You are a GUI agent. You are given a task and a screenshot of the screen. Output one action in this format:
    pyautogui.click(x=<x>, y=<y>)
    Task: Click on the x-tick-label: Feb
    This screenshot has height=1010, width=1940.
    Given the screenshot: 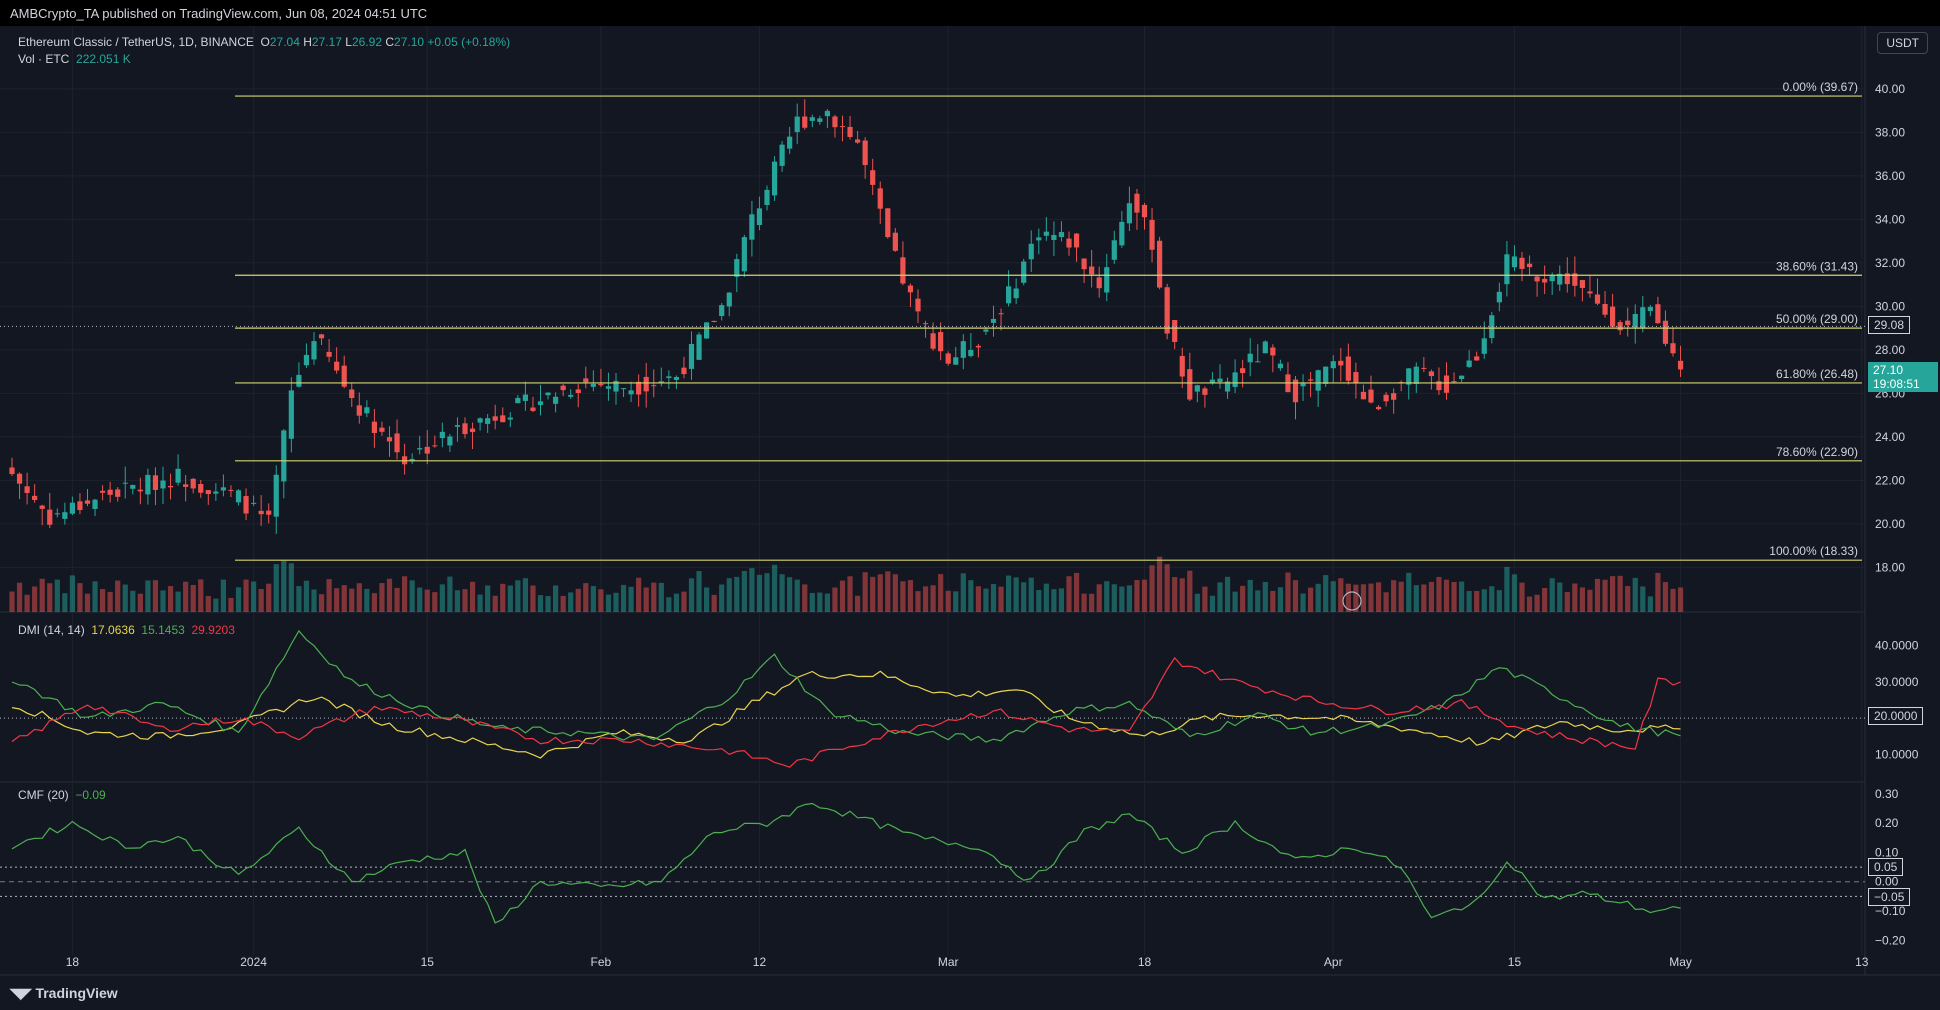 What is the action you would take?
    pyautogui.click(x=601, y=962)
    